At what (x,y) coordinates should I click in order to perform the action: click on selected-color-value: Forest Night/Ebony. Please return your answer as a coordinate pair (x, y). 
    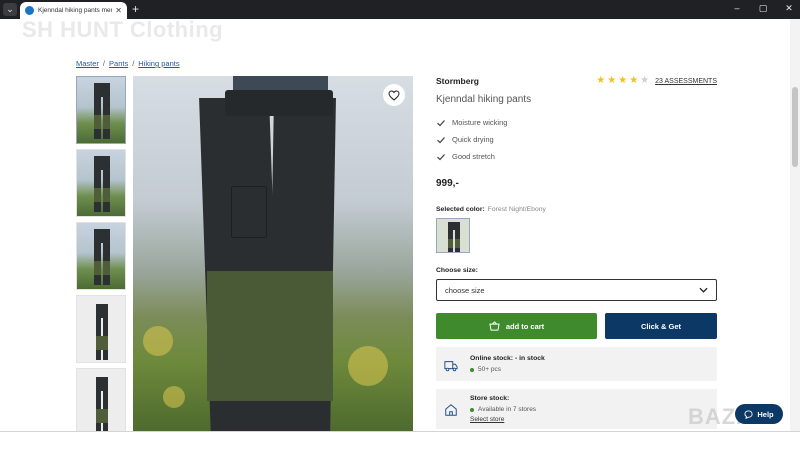
    Looking at the image, I should click on (516, 209).